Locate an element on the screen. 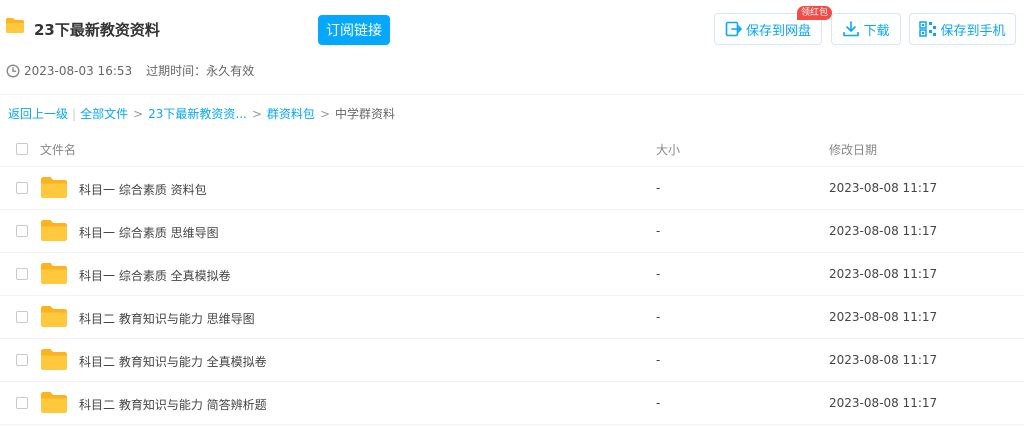 This screenshot has width=1024, height=426. table-row: 科目一 综合素质 思维导图 - 2023-08-08 11:17 is located at coordinates (512, 231).